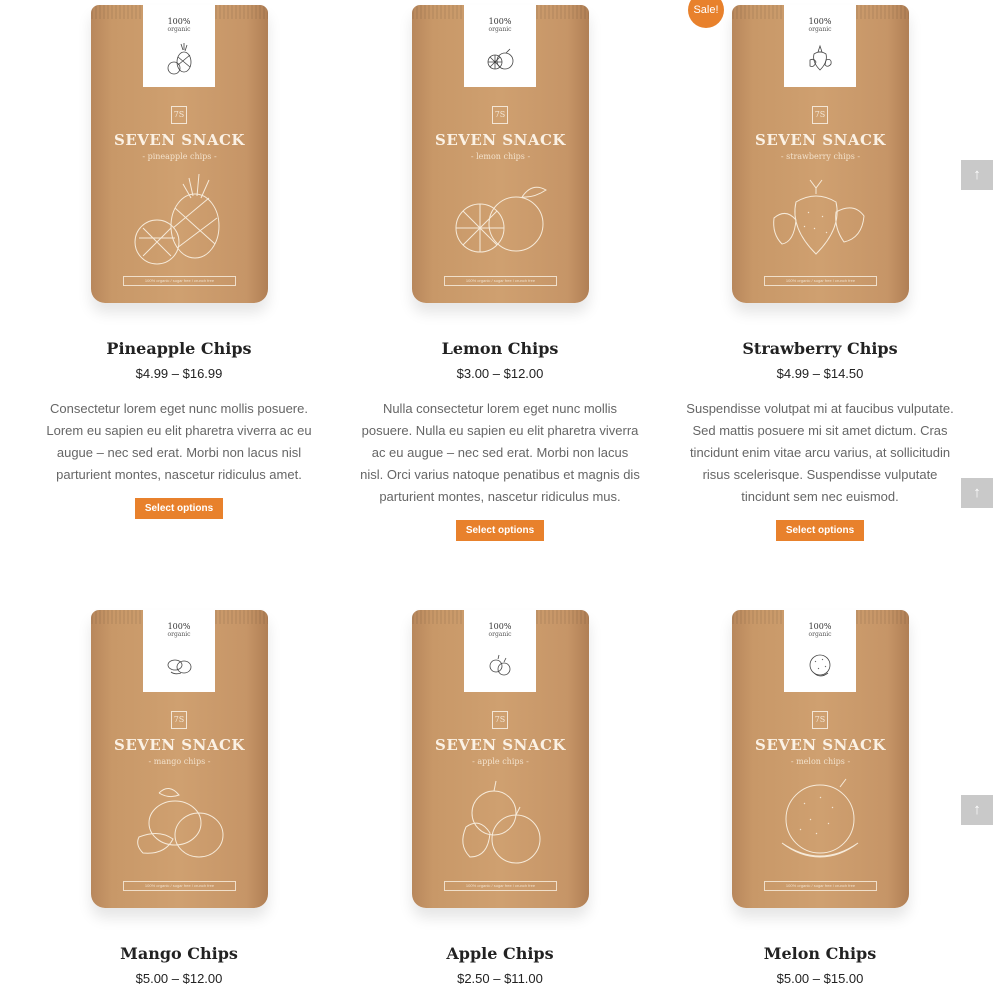 This screenshot has width=1000, height=1000. I want to click on product-price: $5.00 – $12.00, so click(179, 978).